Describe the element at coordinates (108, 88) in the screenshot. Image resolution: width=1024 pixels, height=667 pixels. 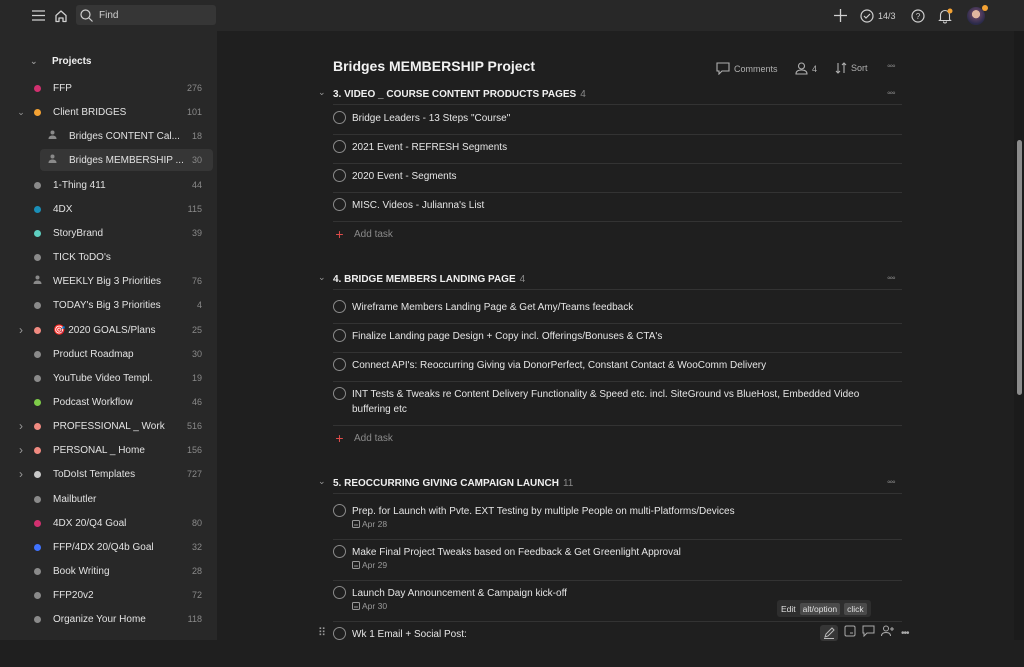
I see `sidebar-item: FFP 276` at that location.